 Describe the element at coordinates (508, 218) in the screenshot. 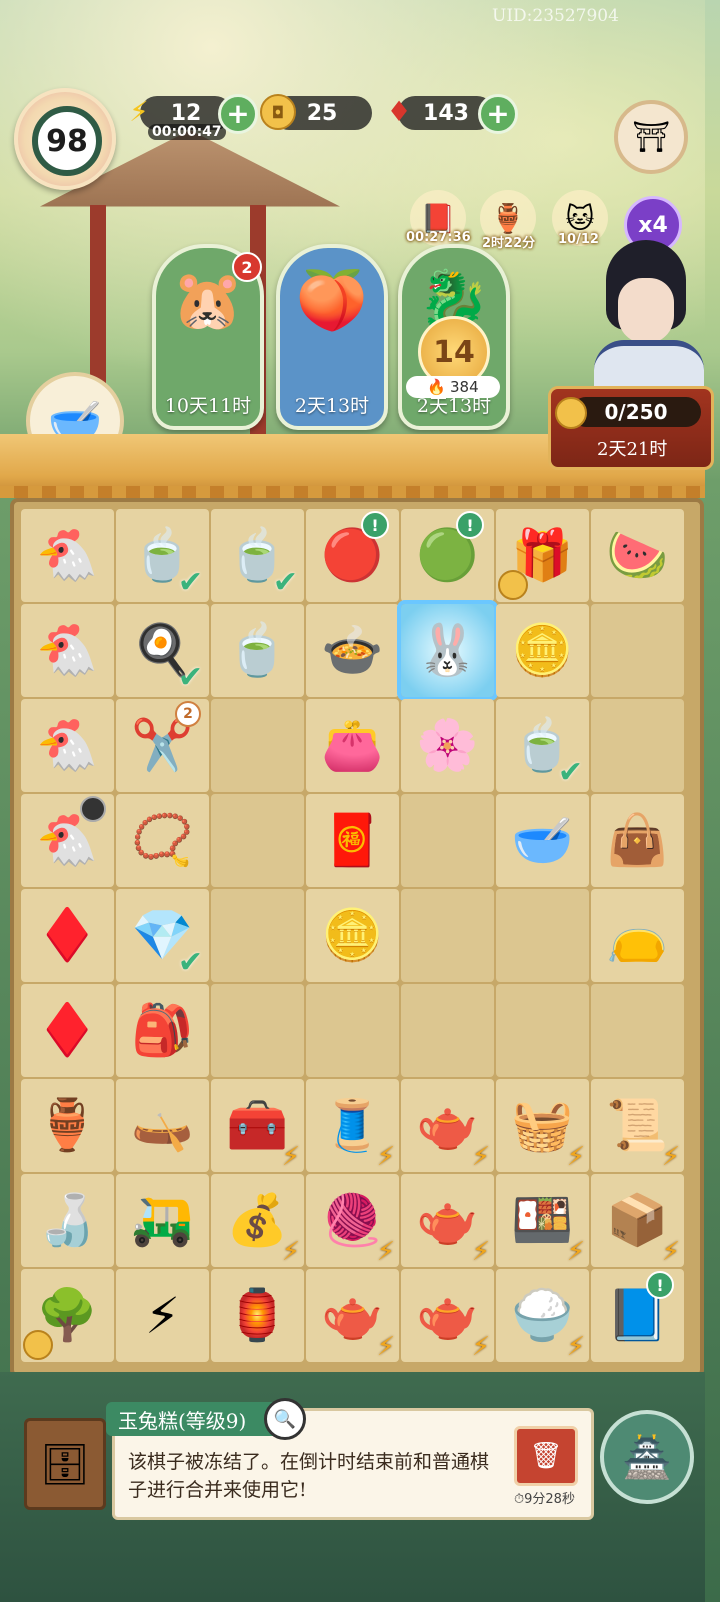

I see `golden-pot-icon: 🏺` at that location.